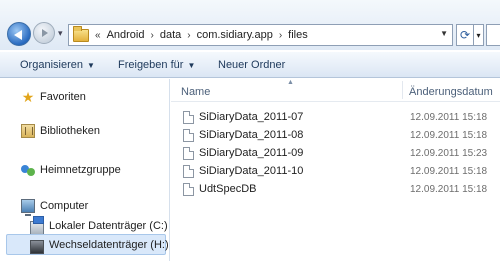 Image resolution: width=500 pixels, height=261 pixels. What do you see at coordinates (251, 117) in the screenshot?
I see `file-name: SiDiaryData_2011-07` at bounding box center [251, 117].